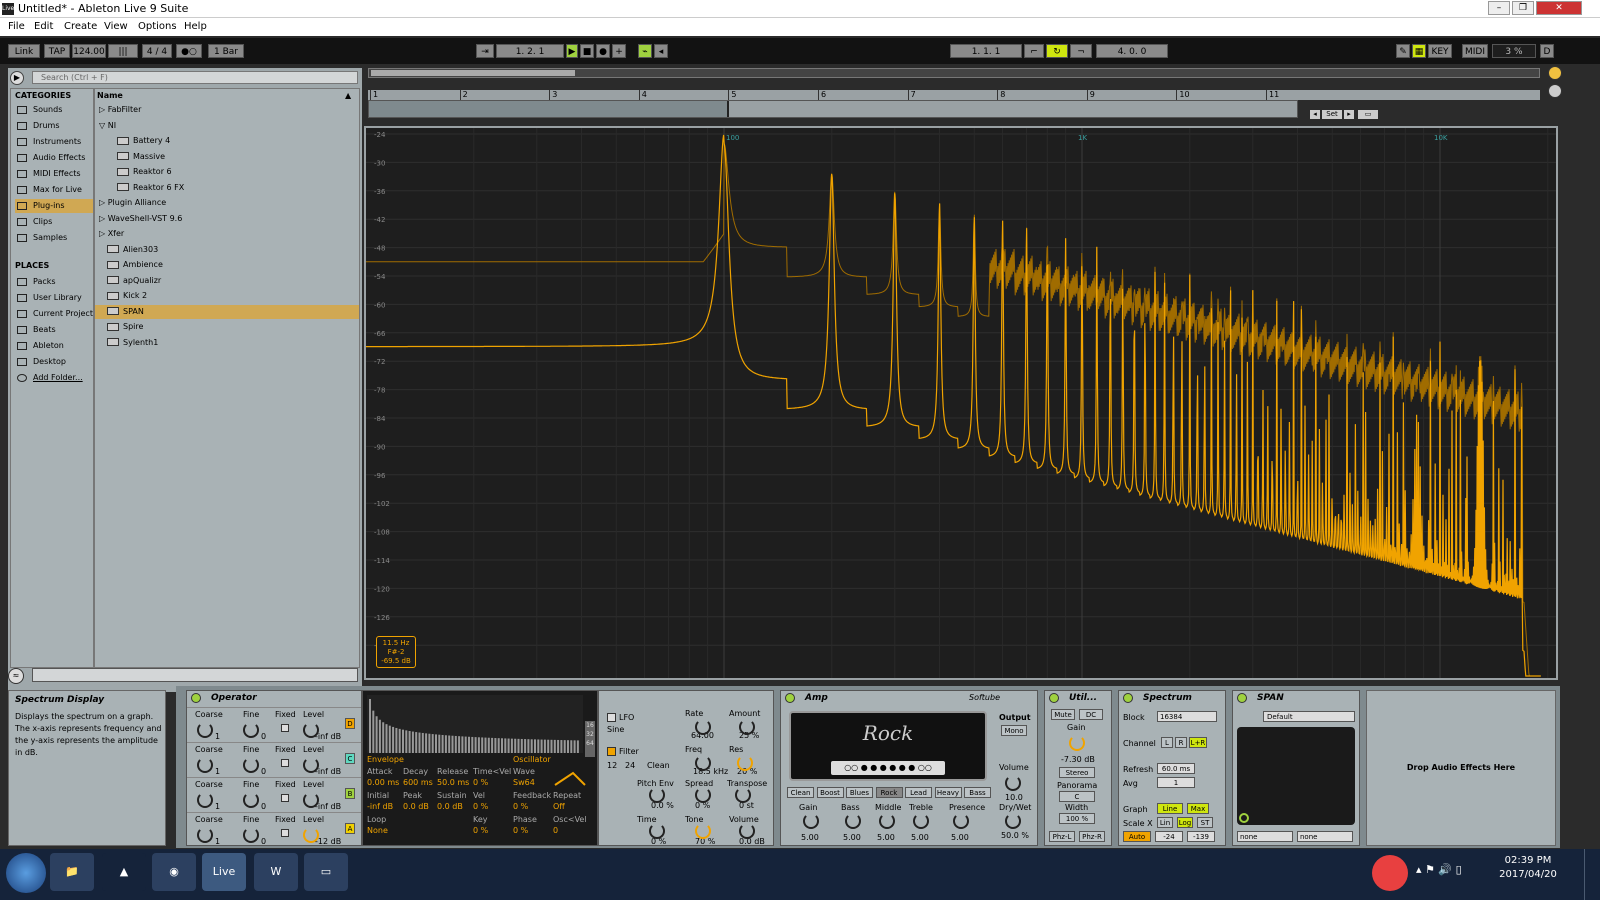  Describe the element at coordinates (205, 800) in the screenshot. I see `coarse-knob` at that location.